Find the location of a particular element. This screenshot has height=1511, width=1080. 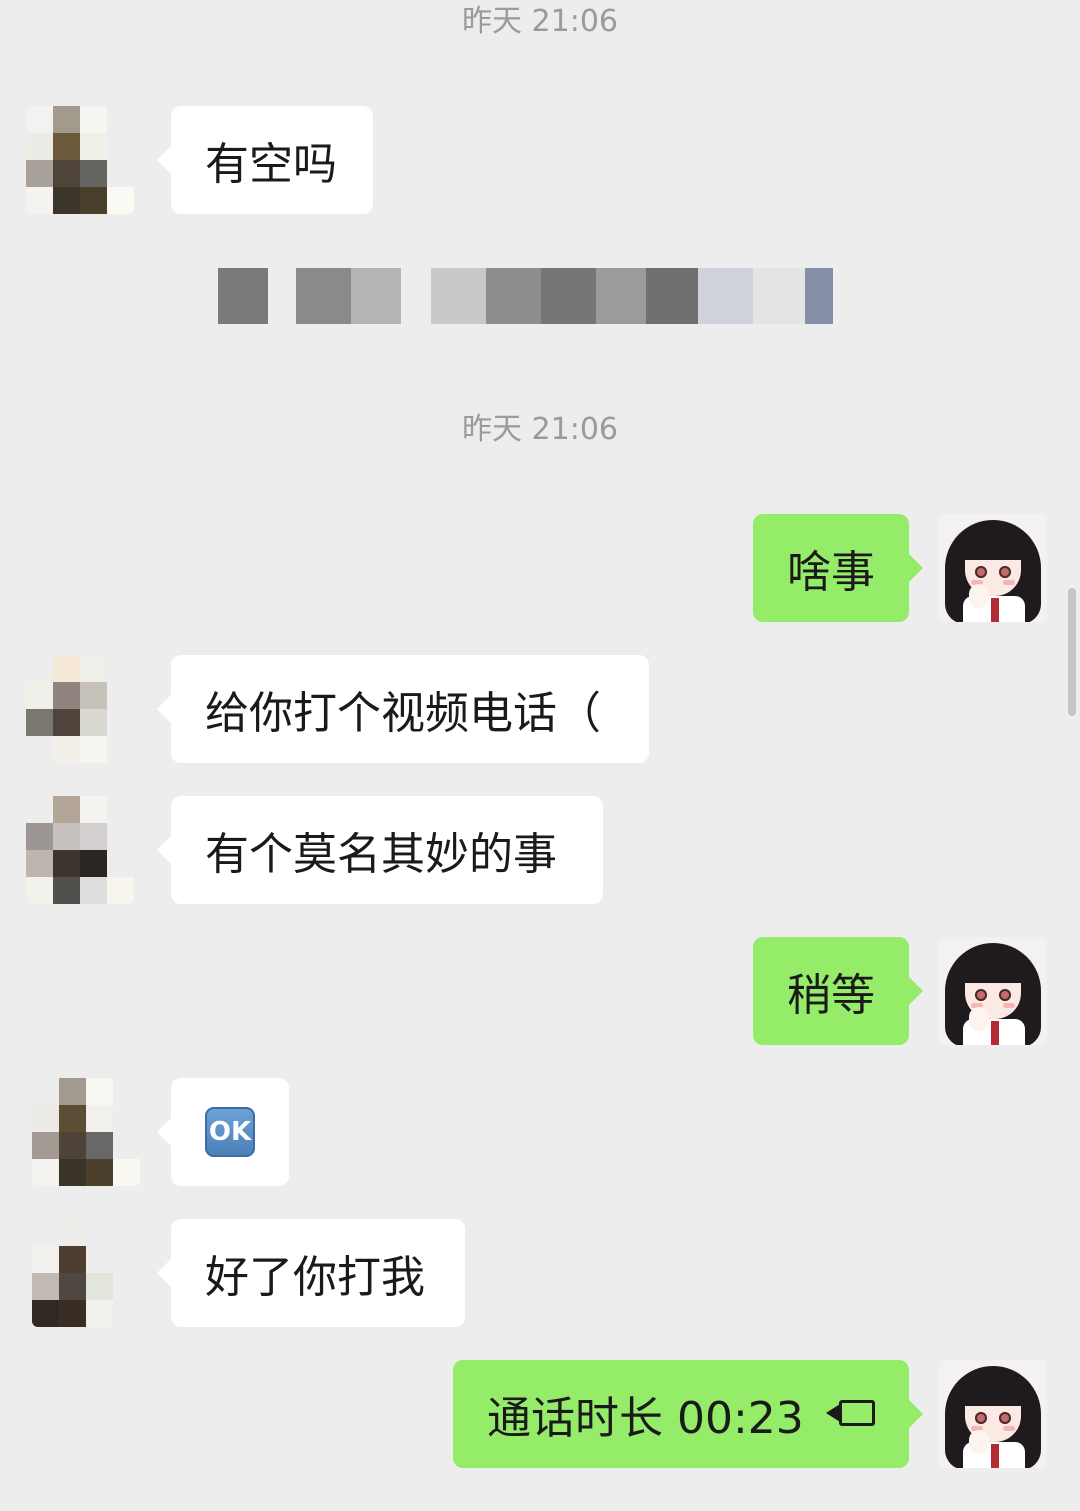

ok-button-emoji-icon: OK is located at coordinates (230, 1132).